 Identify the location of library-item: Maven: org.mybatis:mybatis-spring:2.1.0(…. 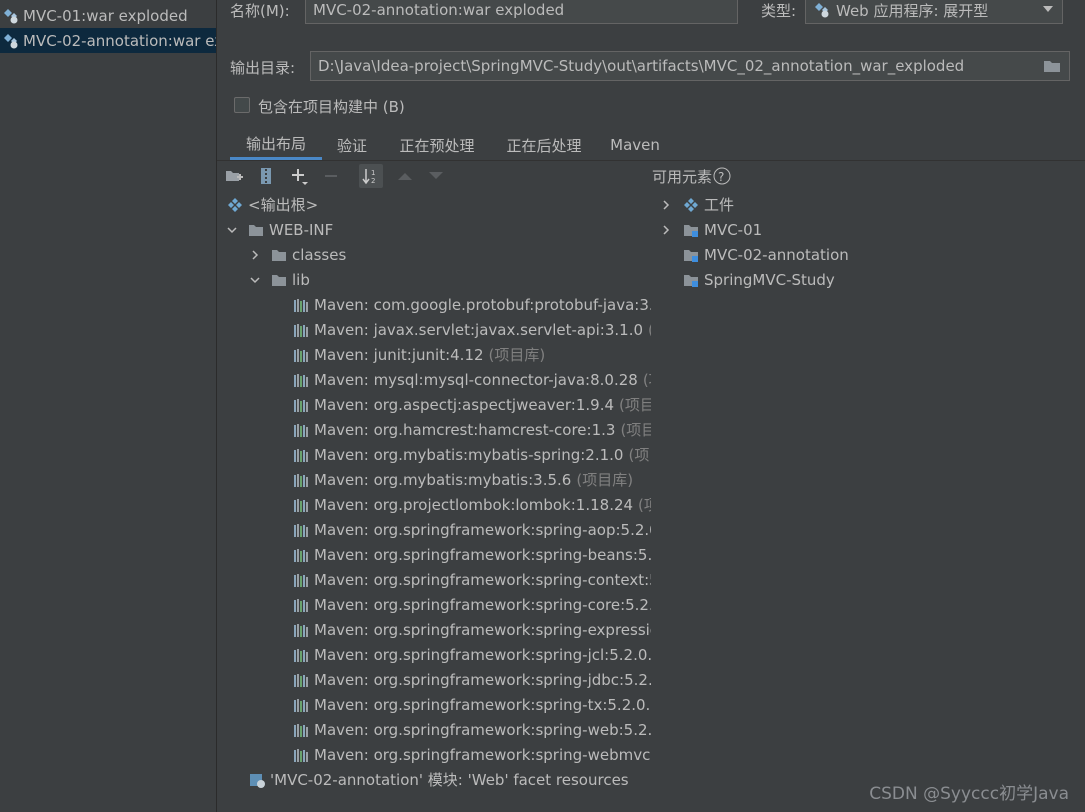
(472, 454).